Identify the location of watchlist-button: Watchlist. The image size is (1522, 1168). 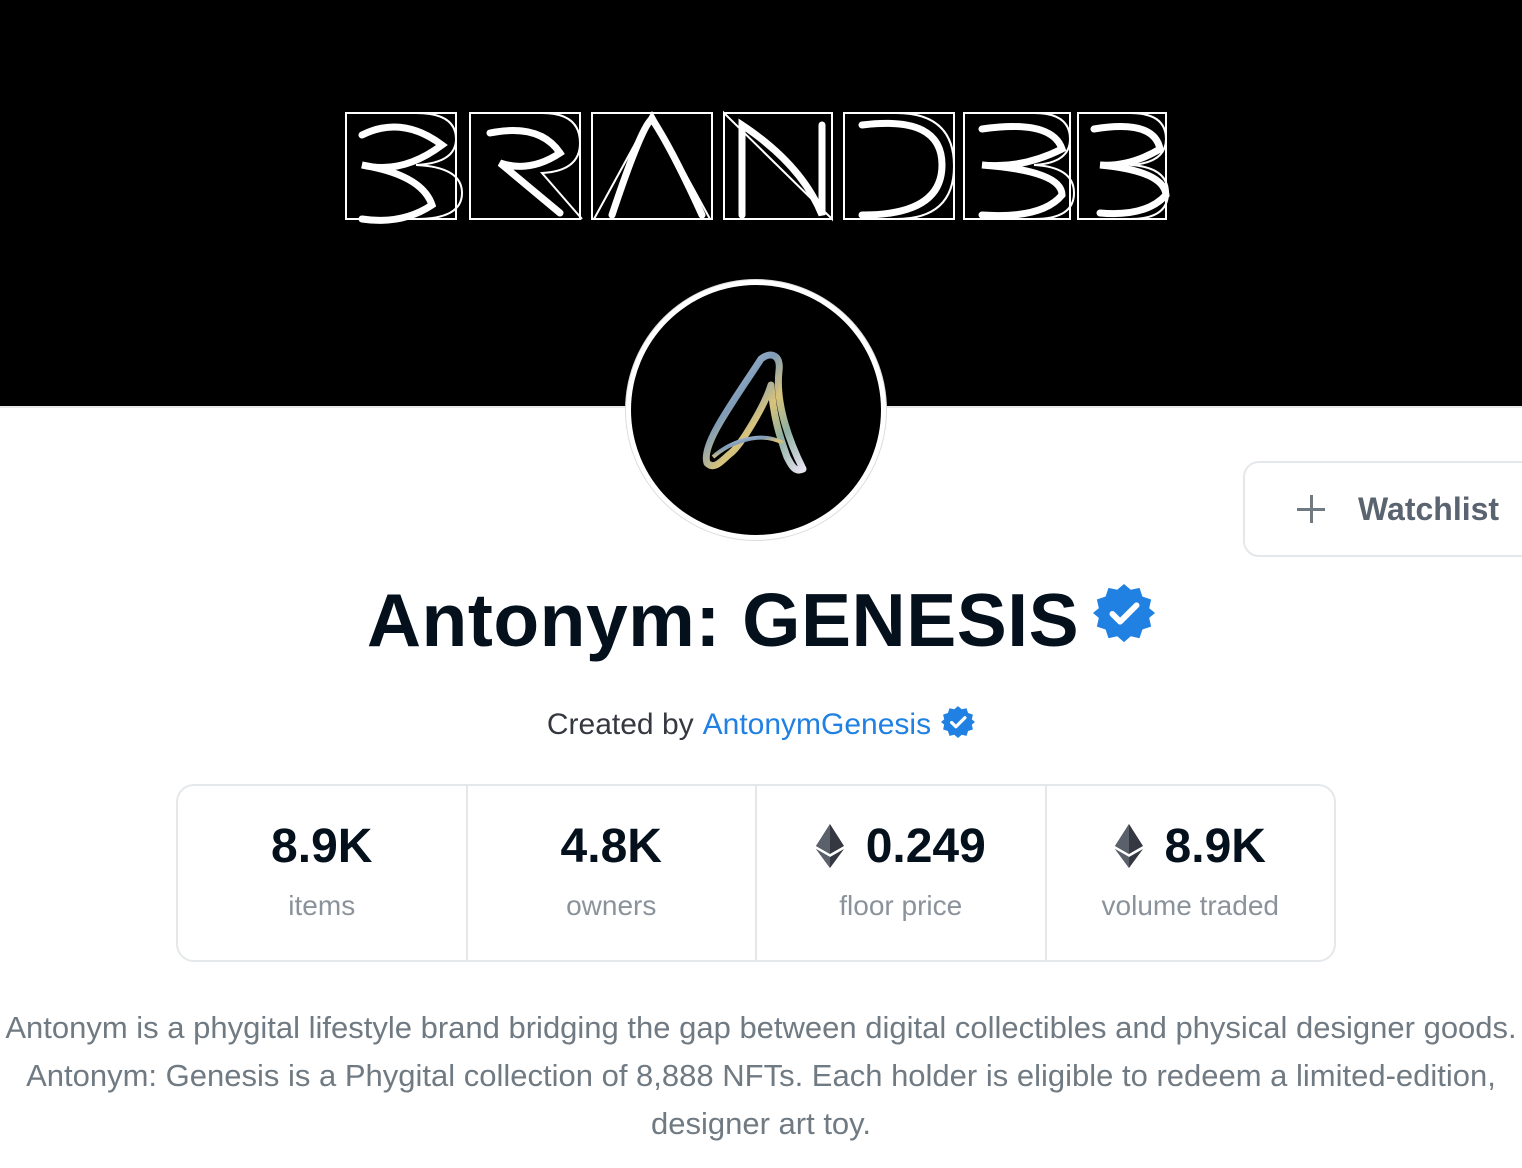
(1382, 509).